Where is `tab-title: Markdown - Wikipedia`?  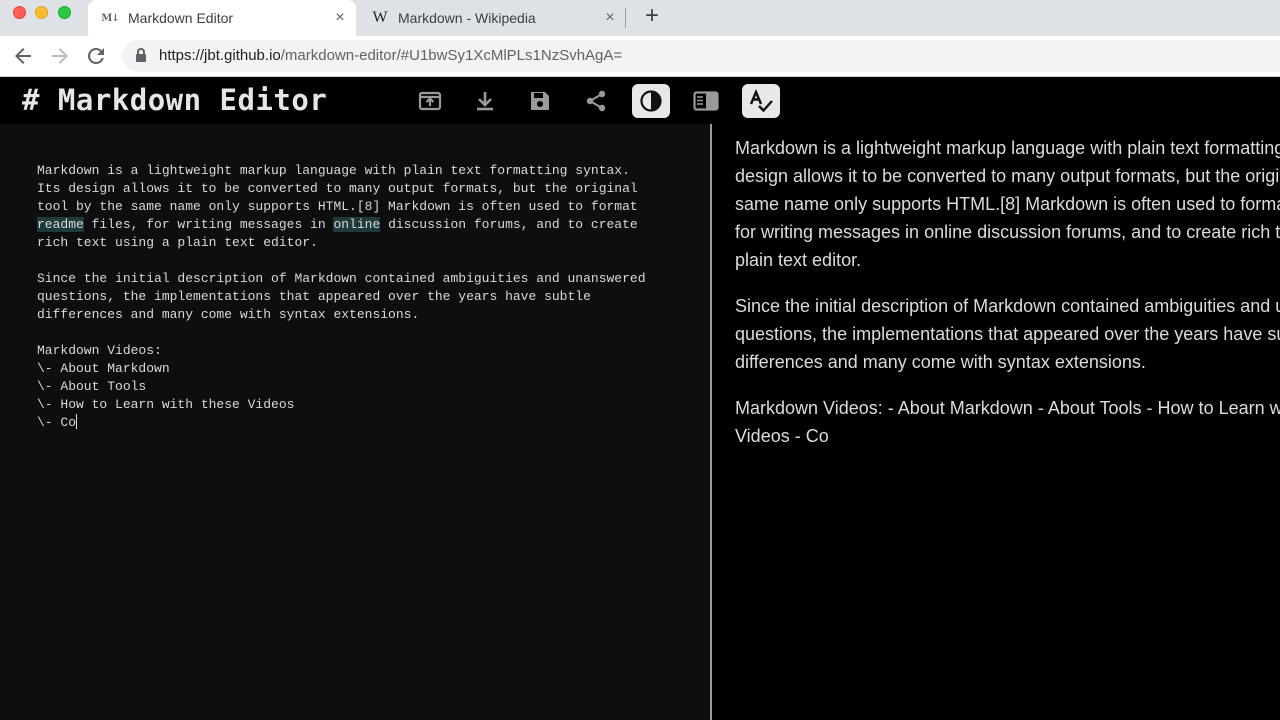
tab-title: Markdown - Wikipedia is located at coordinates (467, 18).